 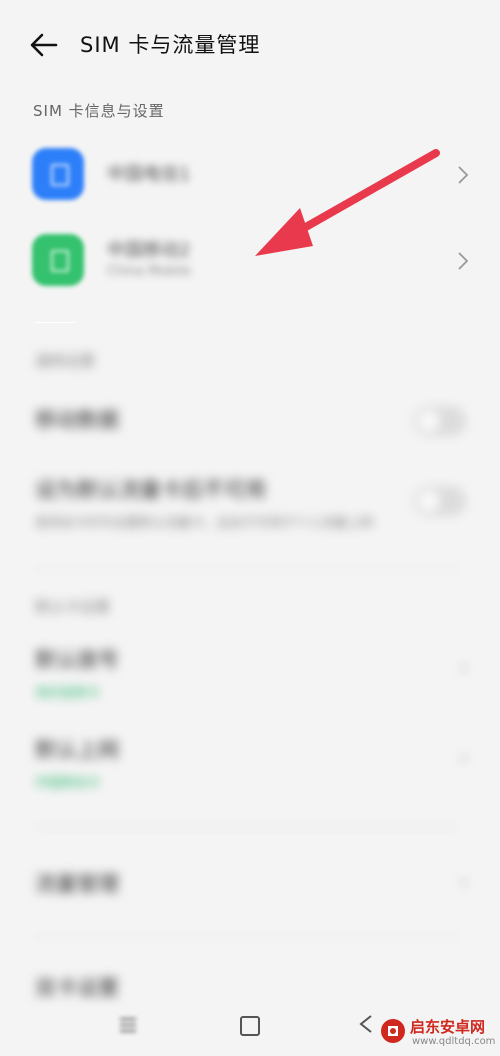 What do you see at coordinates (448, 1027) in the screenshot?
I see `watermark-name: 启东安卓网` at bounding box center [448, 1027].